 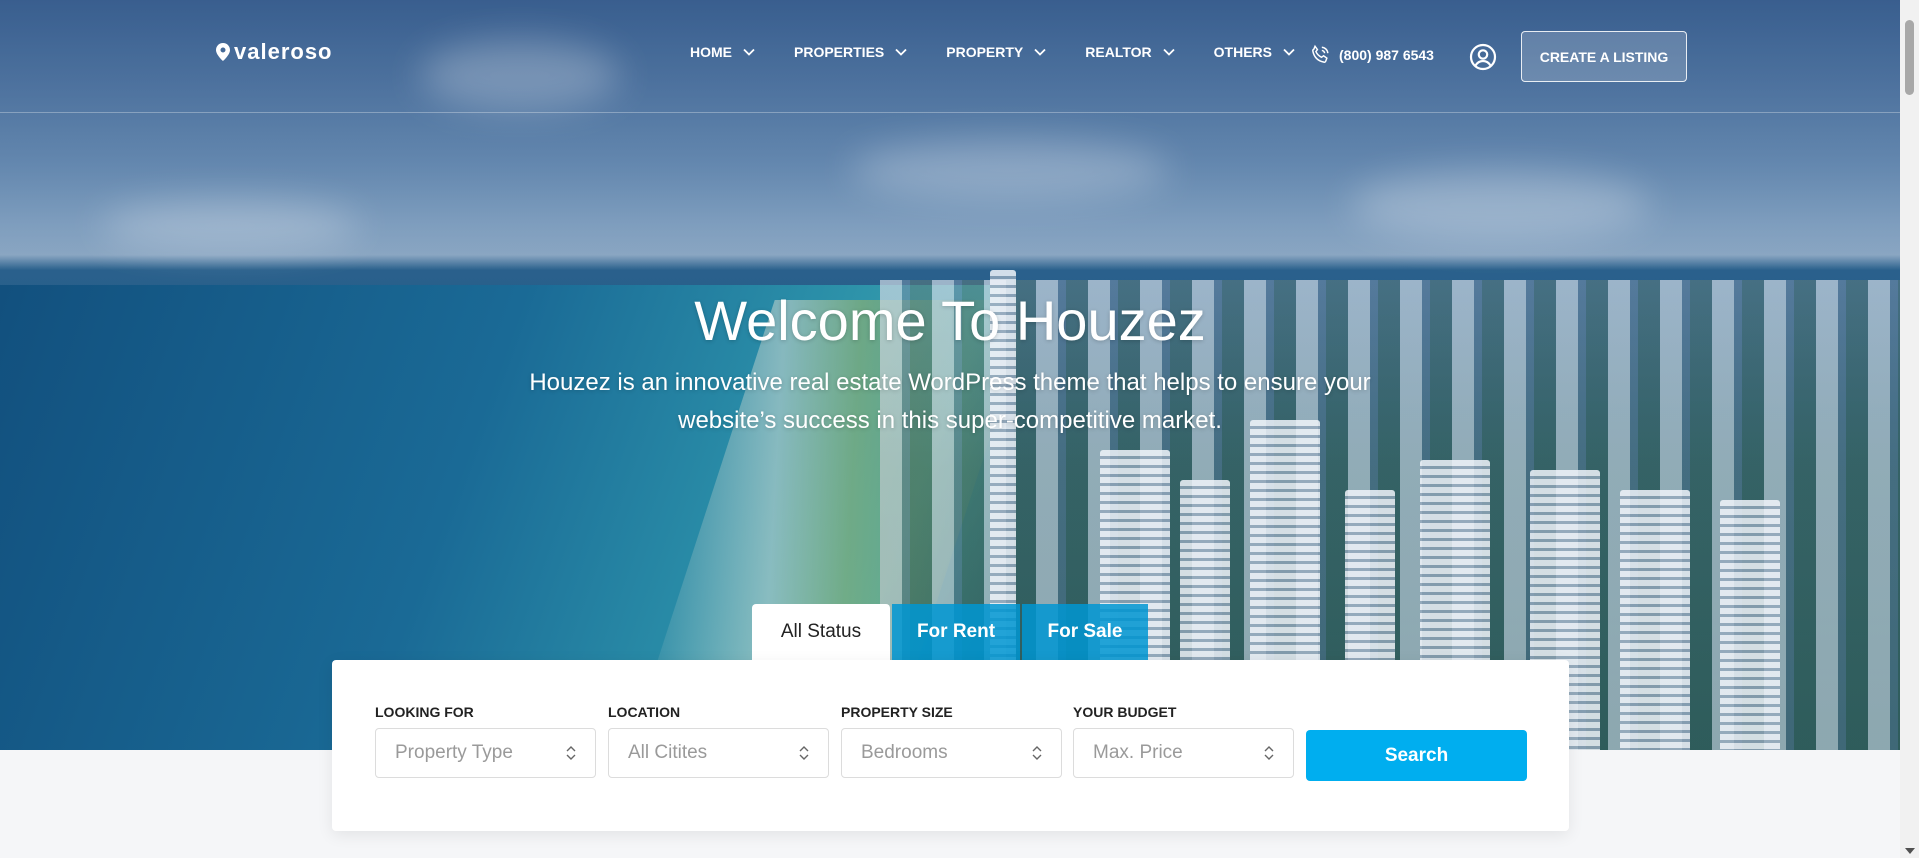 What do you see at coordinates (821, 632) in the screenshot?
I see `tab-all-status: All Status` at bounding box center [821, 632].